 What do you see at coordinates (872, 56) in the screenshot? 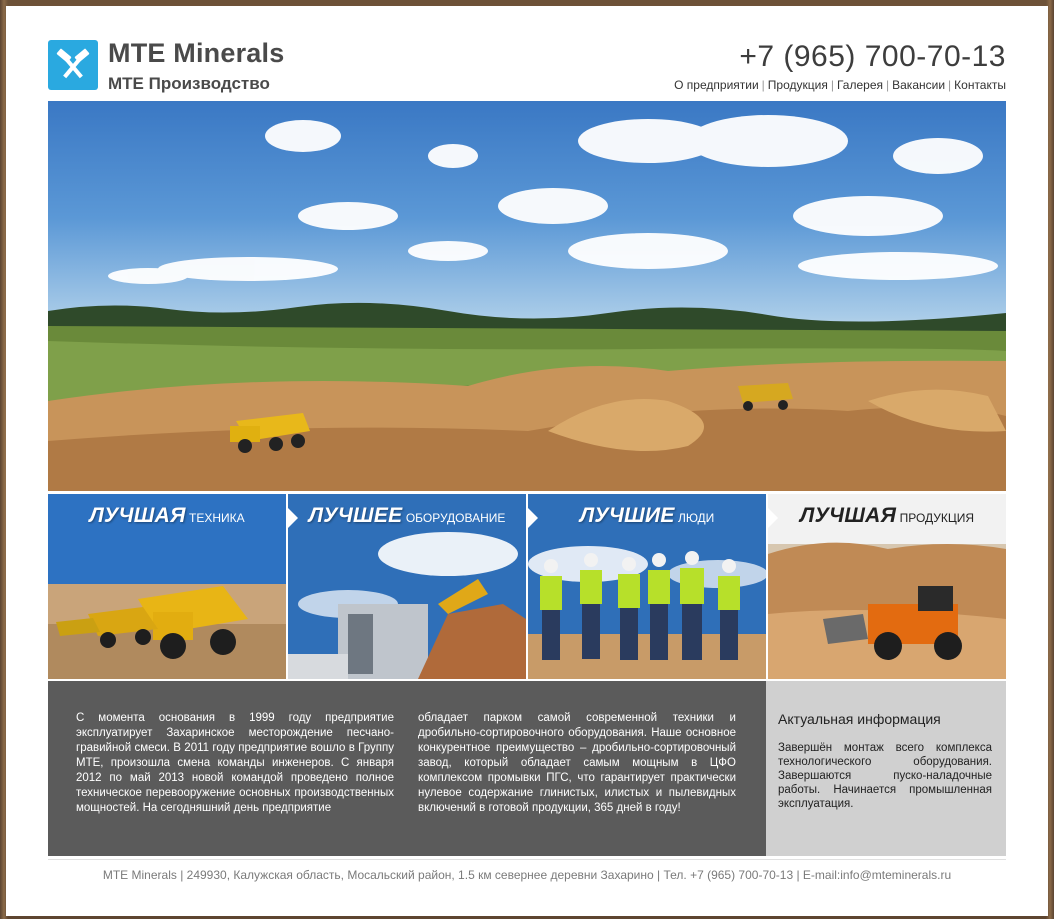
I see `phone-number: +7 (965) 700-70-13` at bounding box center [872, 56].